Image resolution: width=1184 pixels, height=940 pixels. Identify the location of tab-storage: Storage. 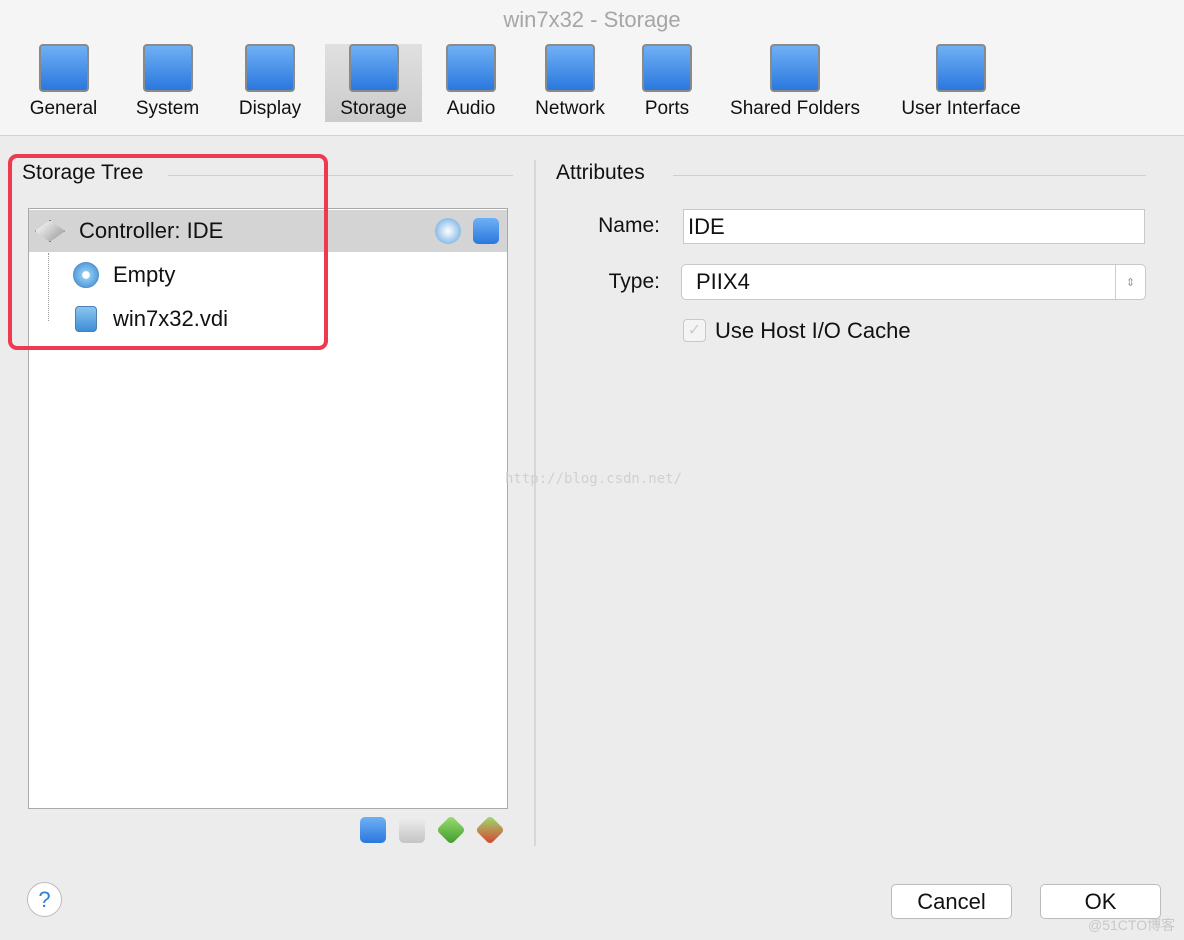
(373, 83).